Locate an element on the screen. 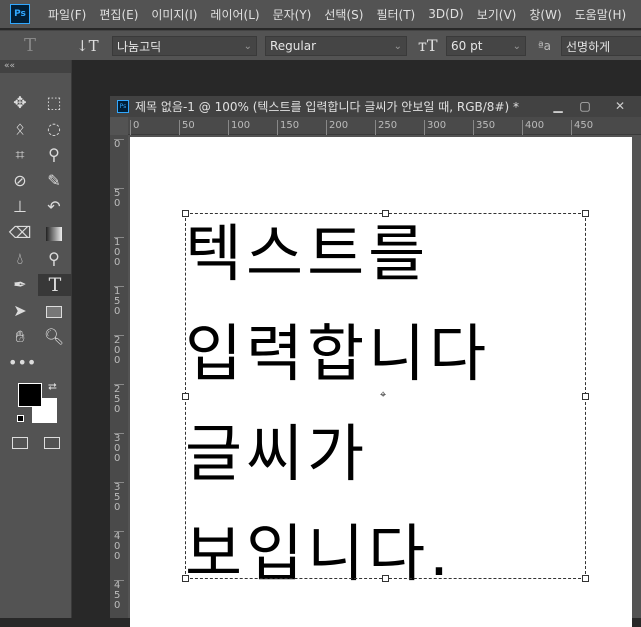 This screenshot has width=641, height=627. ruler-tick-label: 300 is located at coordinates (435, 127).